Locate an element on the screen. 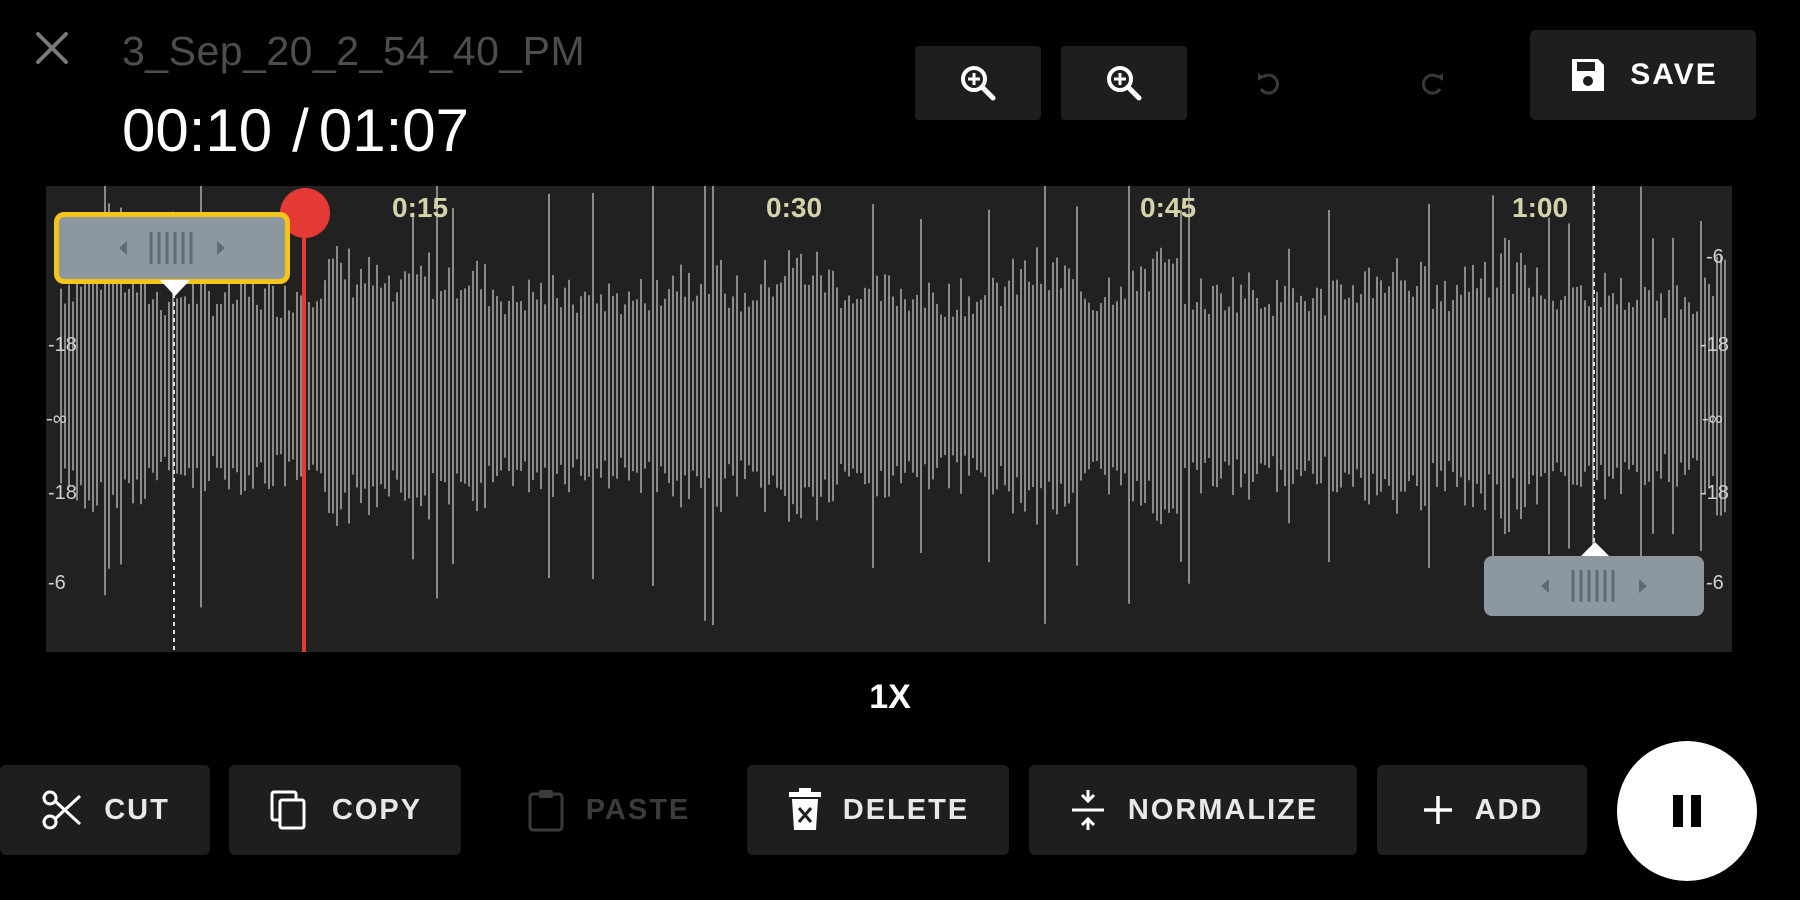 The width and height of the screenshot is (1800, 900). save-button: SAVE is located at coordinates (1643, 75).